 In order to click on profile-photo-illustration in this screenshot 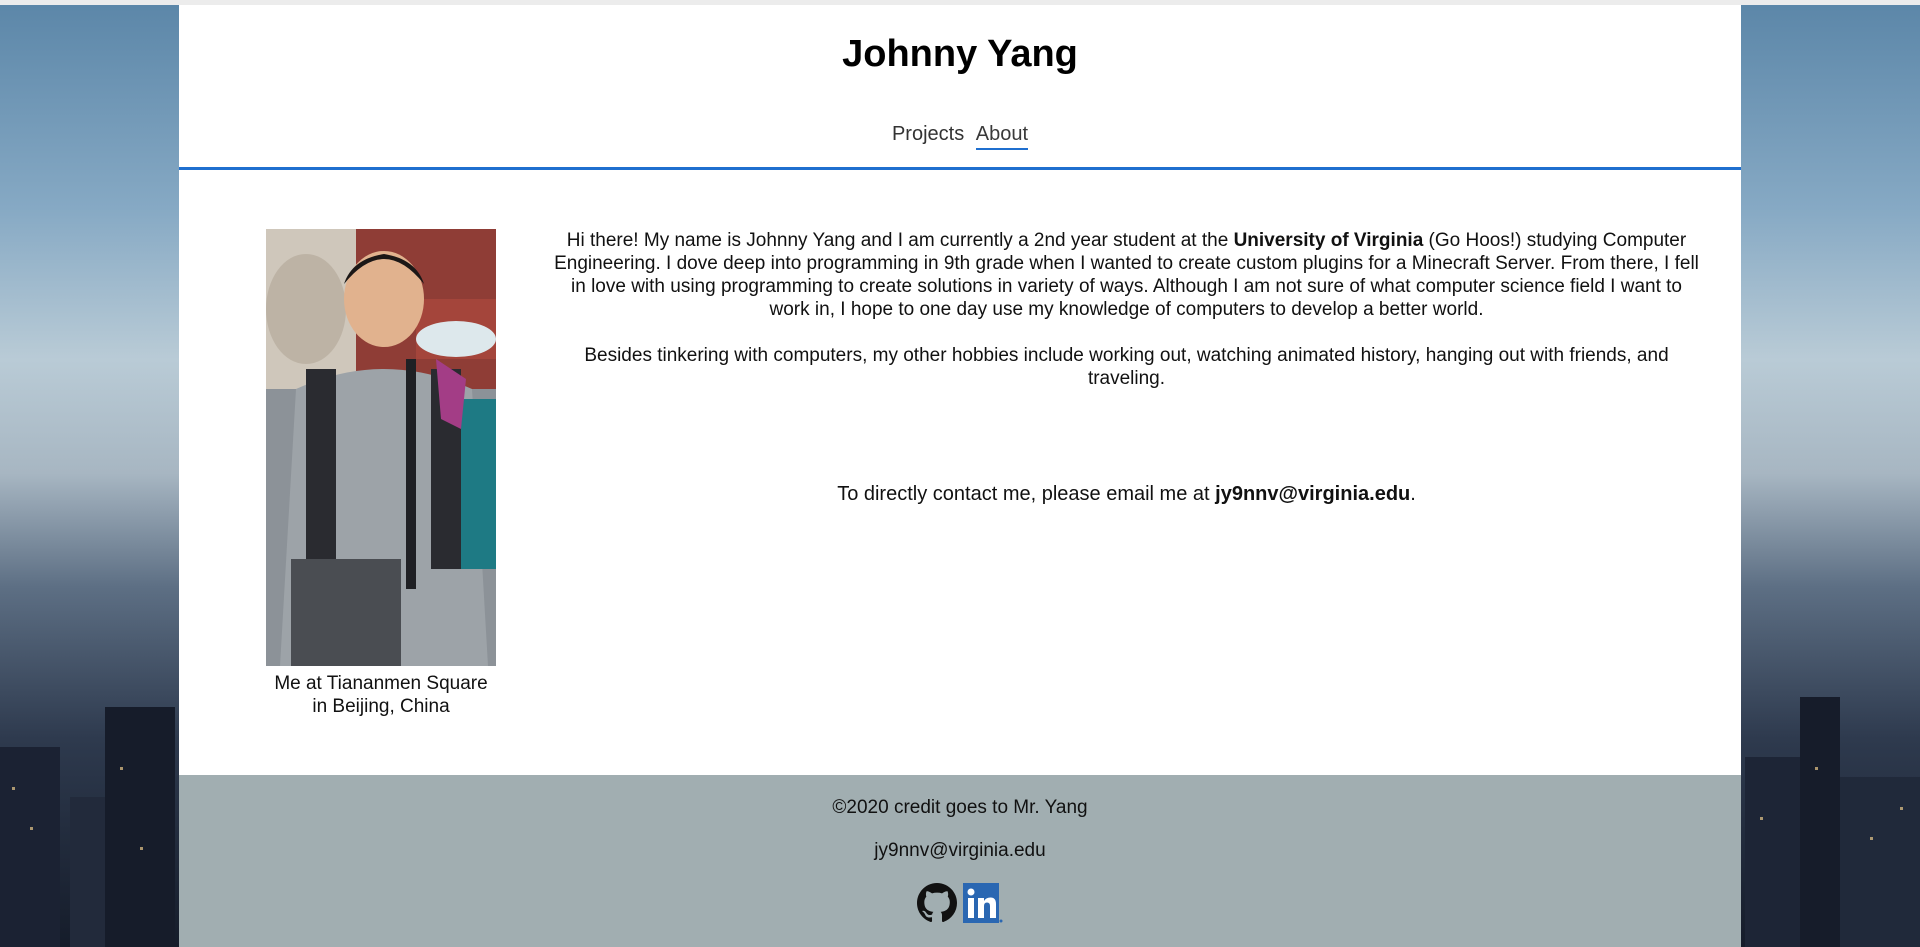, I will do `click(381, 447)`.